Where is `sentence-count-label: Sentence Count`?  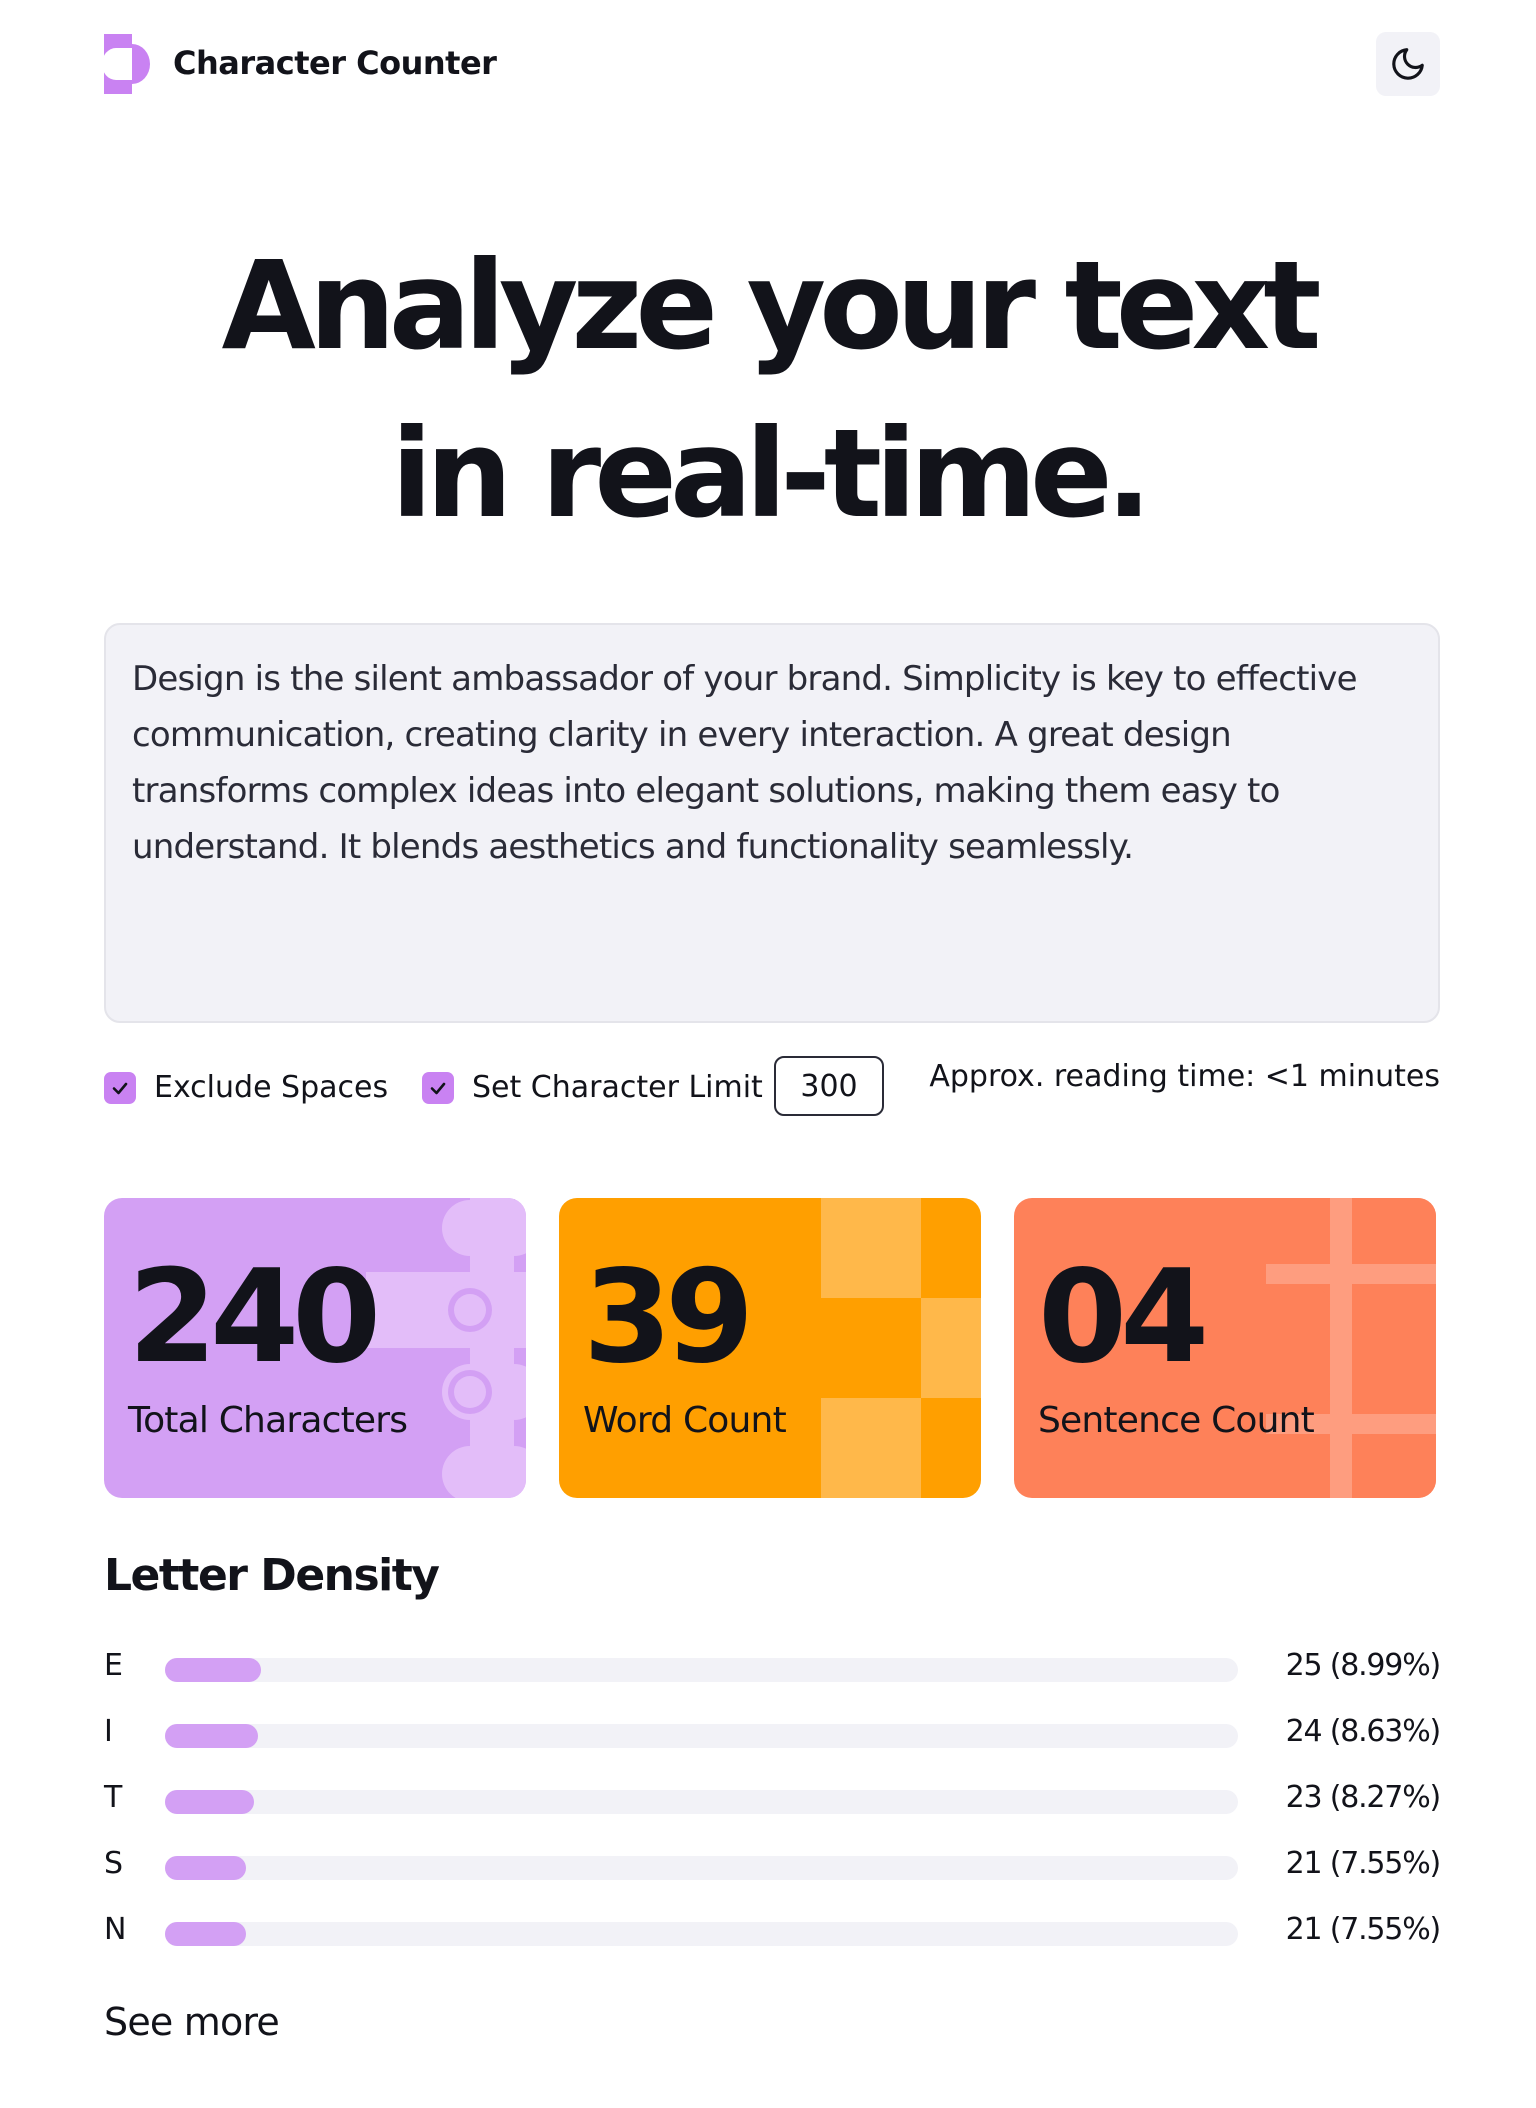
sentence-count-label: Sentence Count is located at coordinates (1176, 1420).